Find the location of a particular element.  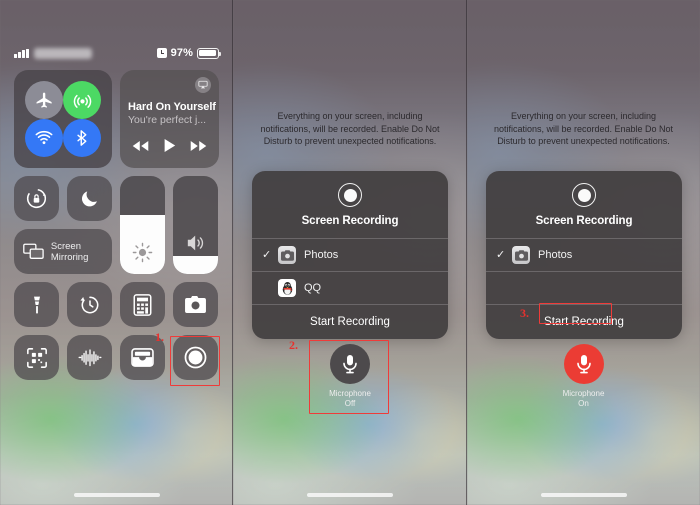

sheet-row-qq: QQ is located at coordinates (350, 288).